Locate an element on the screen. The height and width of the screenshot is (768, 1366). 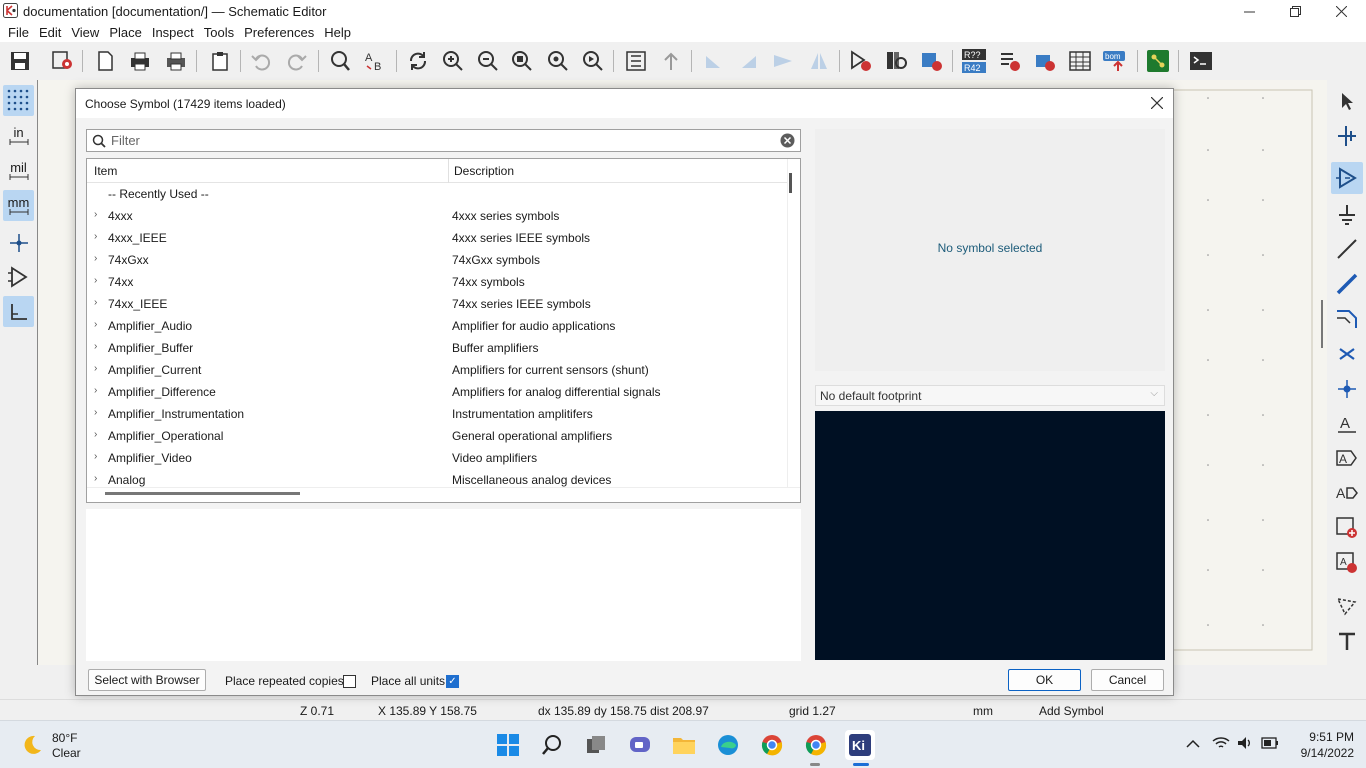
zoom-objects-icon is located at coordinates (558, 61).